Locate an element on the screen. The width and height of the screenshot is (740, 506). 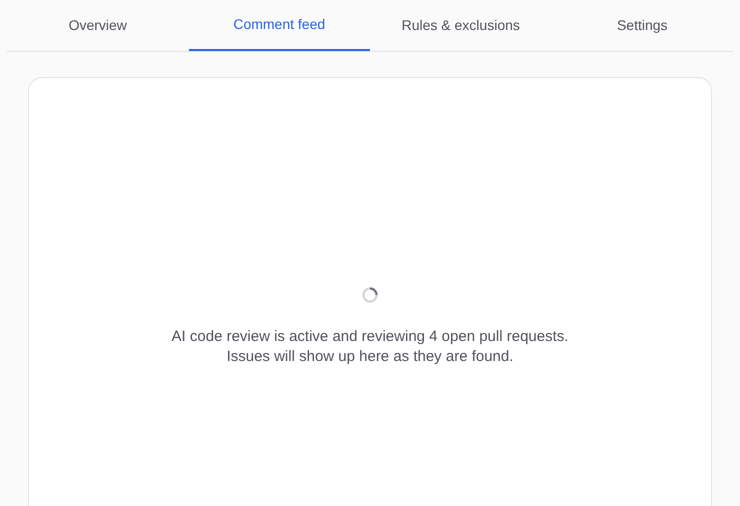
tab: Rules & exclusions is located at coordinates (461, 25).